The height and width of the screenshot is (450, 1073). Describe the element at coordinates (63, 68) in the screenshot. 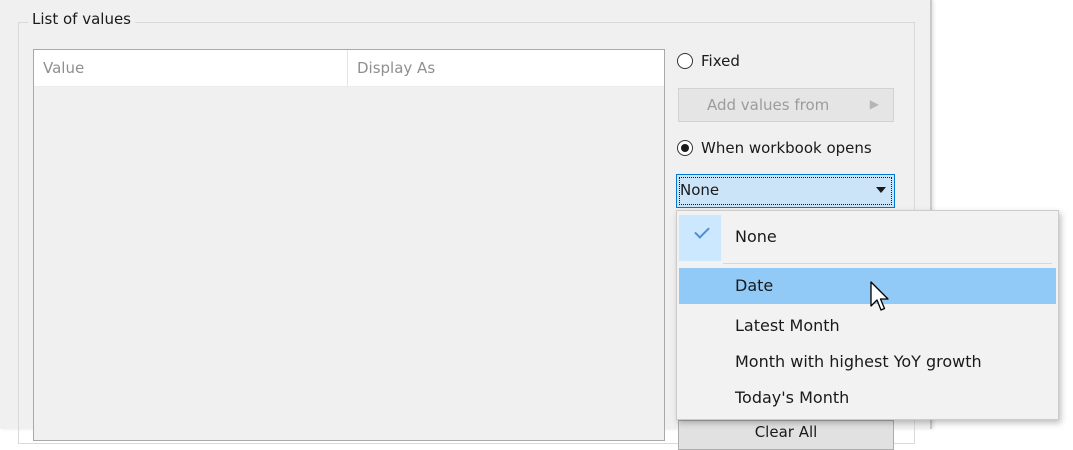

I see `column-header-value: Value` at that location.